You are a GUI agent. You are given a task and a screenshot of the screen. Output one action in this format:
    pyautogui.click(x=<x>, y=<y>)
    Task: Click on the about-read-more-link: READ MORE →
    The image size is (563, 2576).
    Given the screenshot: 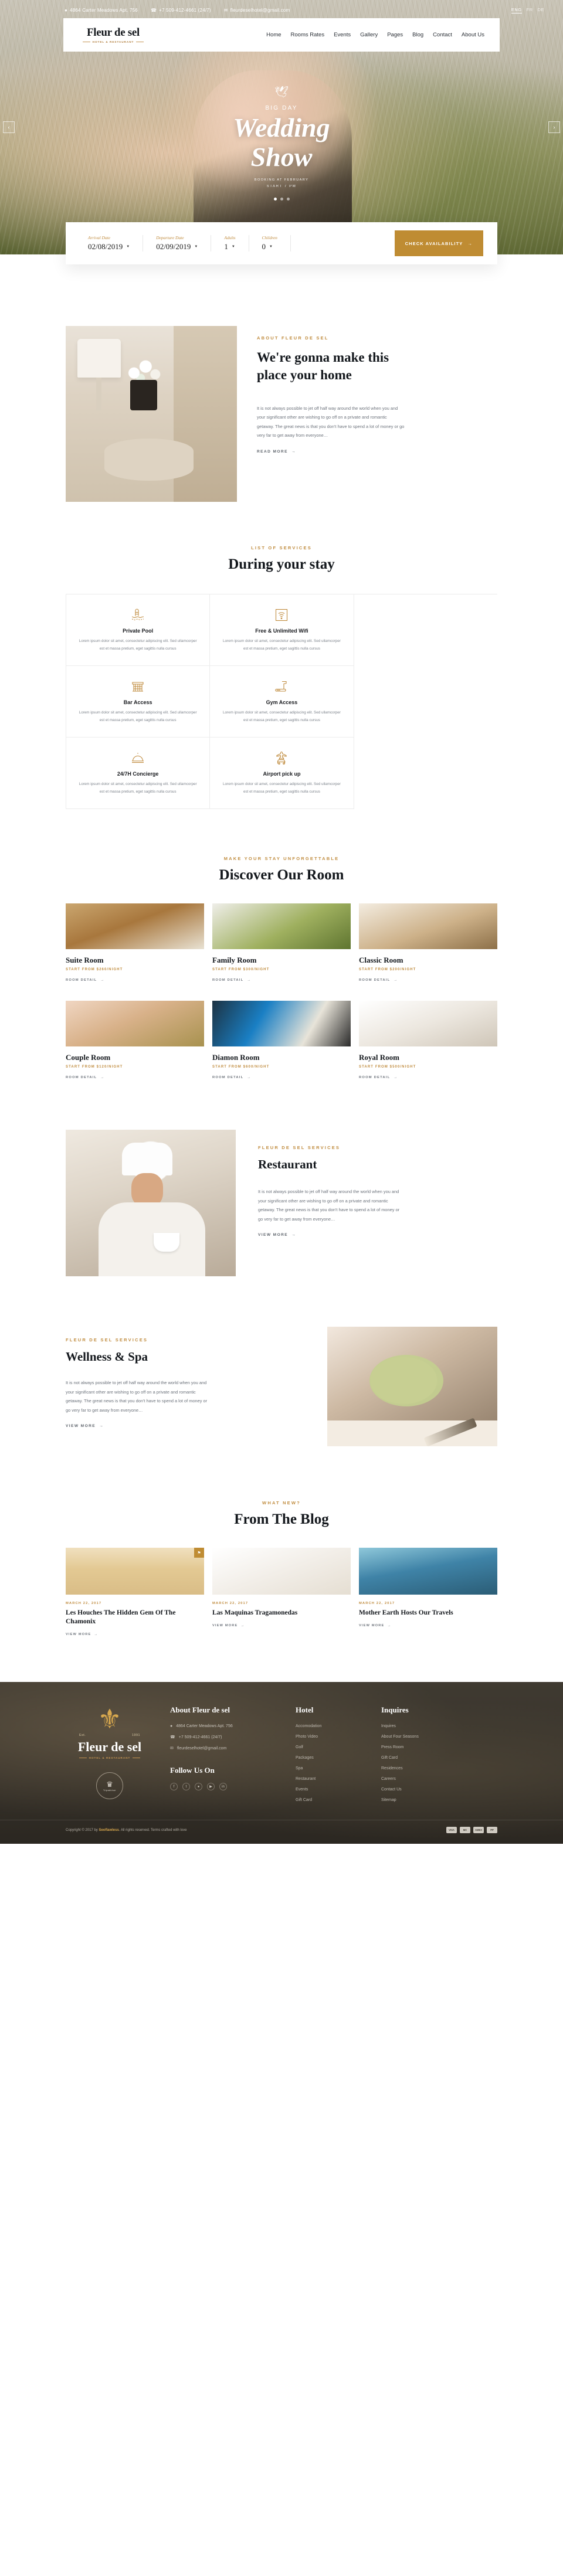 What is the action you would take?
    pyautogui.click(x=276, y=452)
    